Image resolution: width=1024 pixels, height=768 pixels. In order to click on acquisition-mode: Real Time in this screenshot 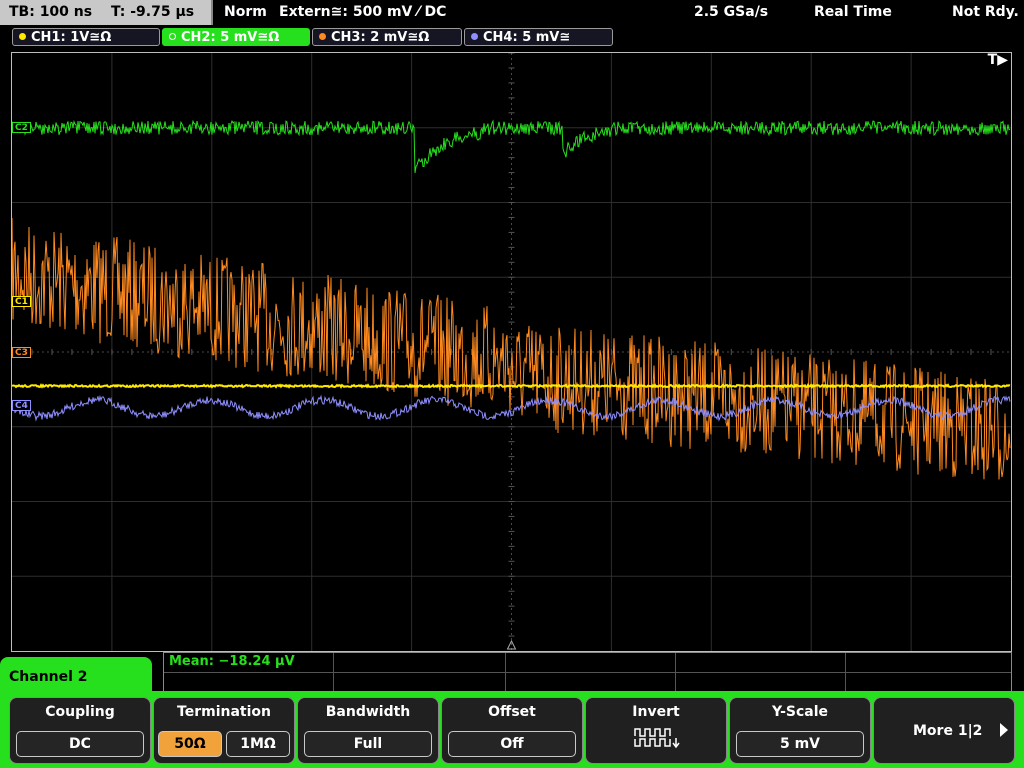, I will do `click(853, 12)`.